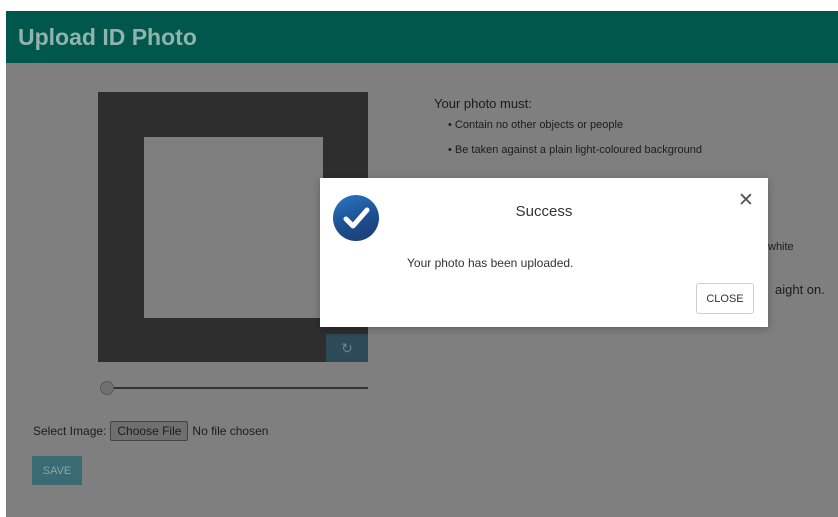 The width and height of the screenshot is (838, 517). What do you see at coordinates (483, 103) in the screenshot?
I see `requirements-title: Your photo must:` at bounding box center [483, 103].